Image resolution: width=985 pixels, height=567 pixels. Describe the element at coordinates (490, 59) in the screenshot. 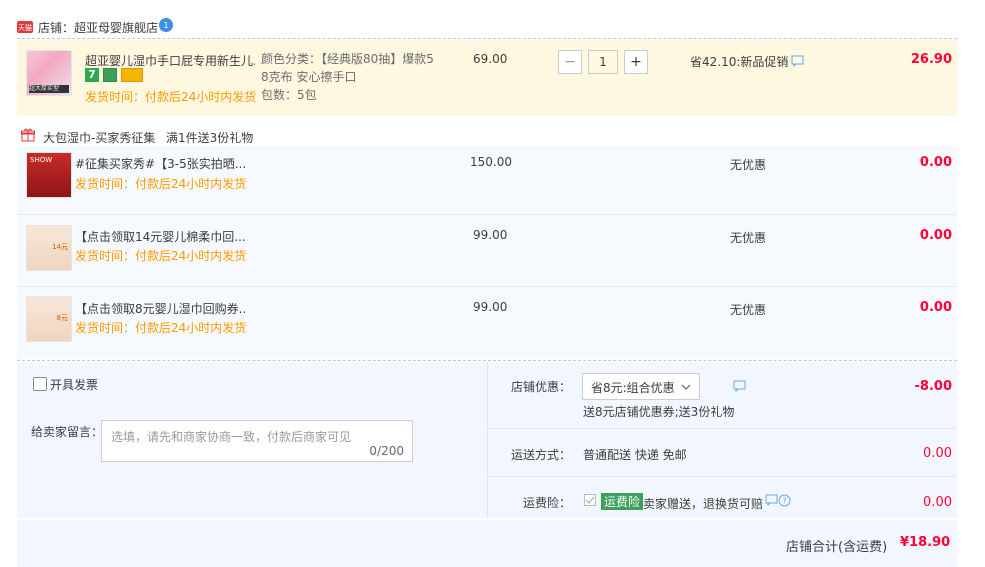

I see `main-item-unit-price: 69.00` at that location.